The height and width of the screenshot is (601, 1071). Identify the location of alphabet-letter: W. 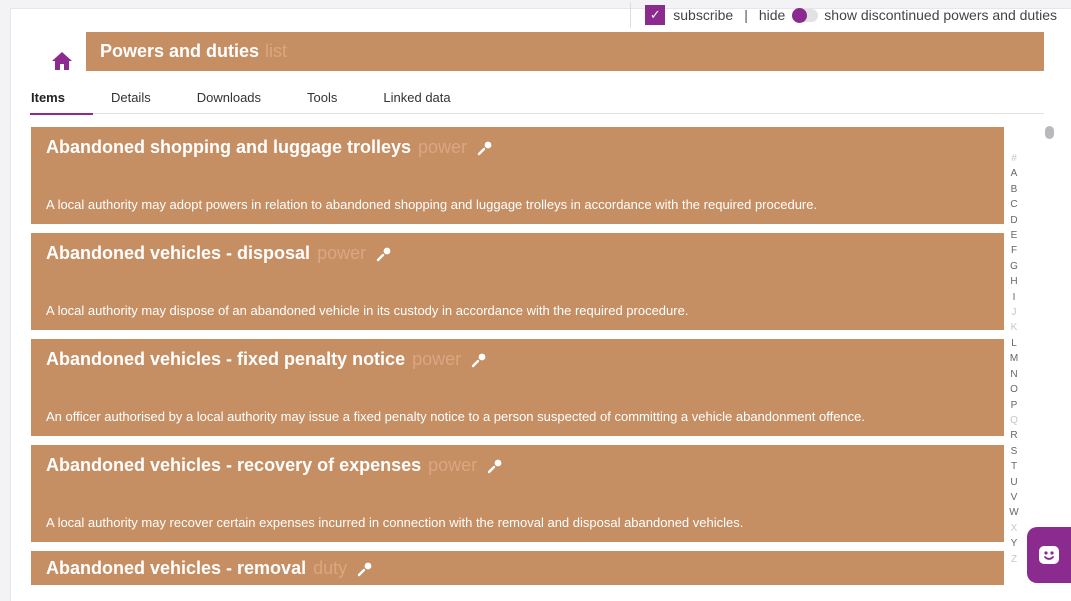
(1014, 512).